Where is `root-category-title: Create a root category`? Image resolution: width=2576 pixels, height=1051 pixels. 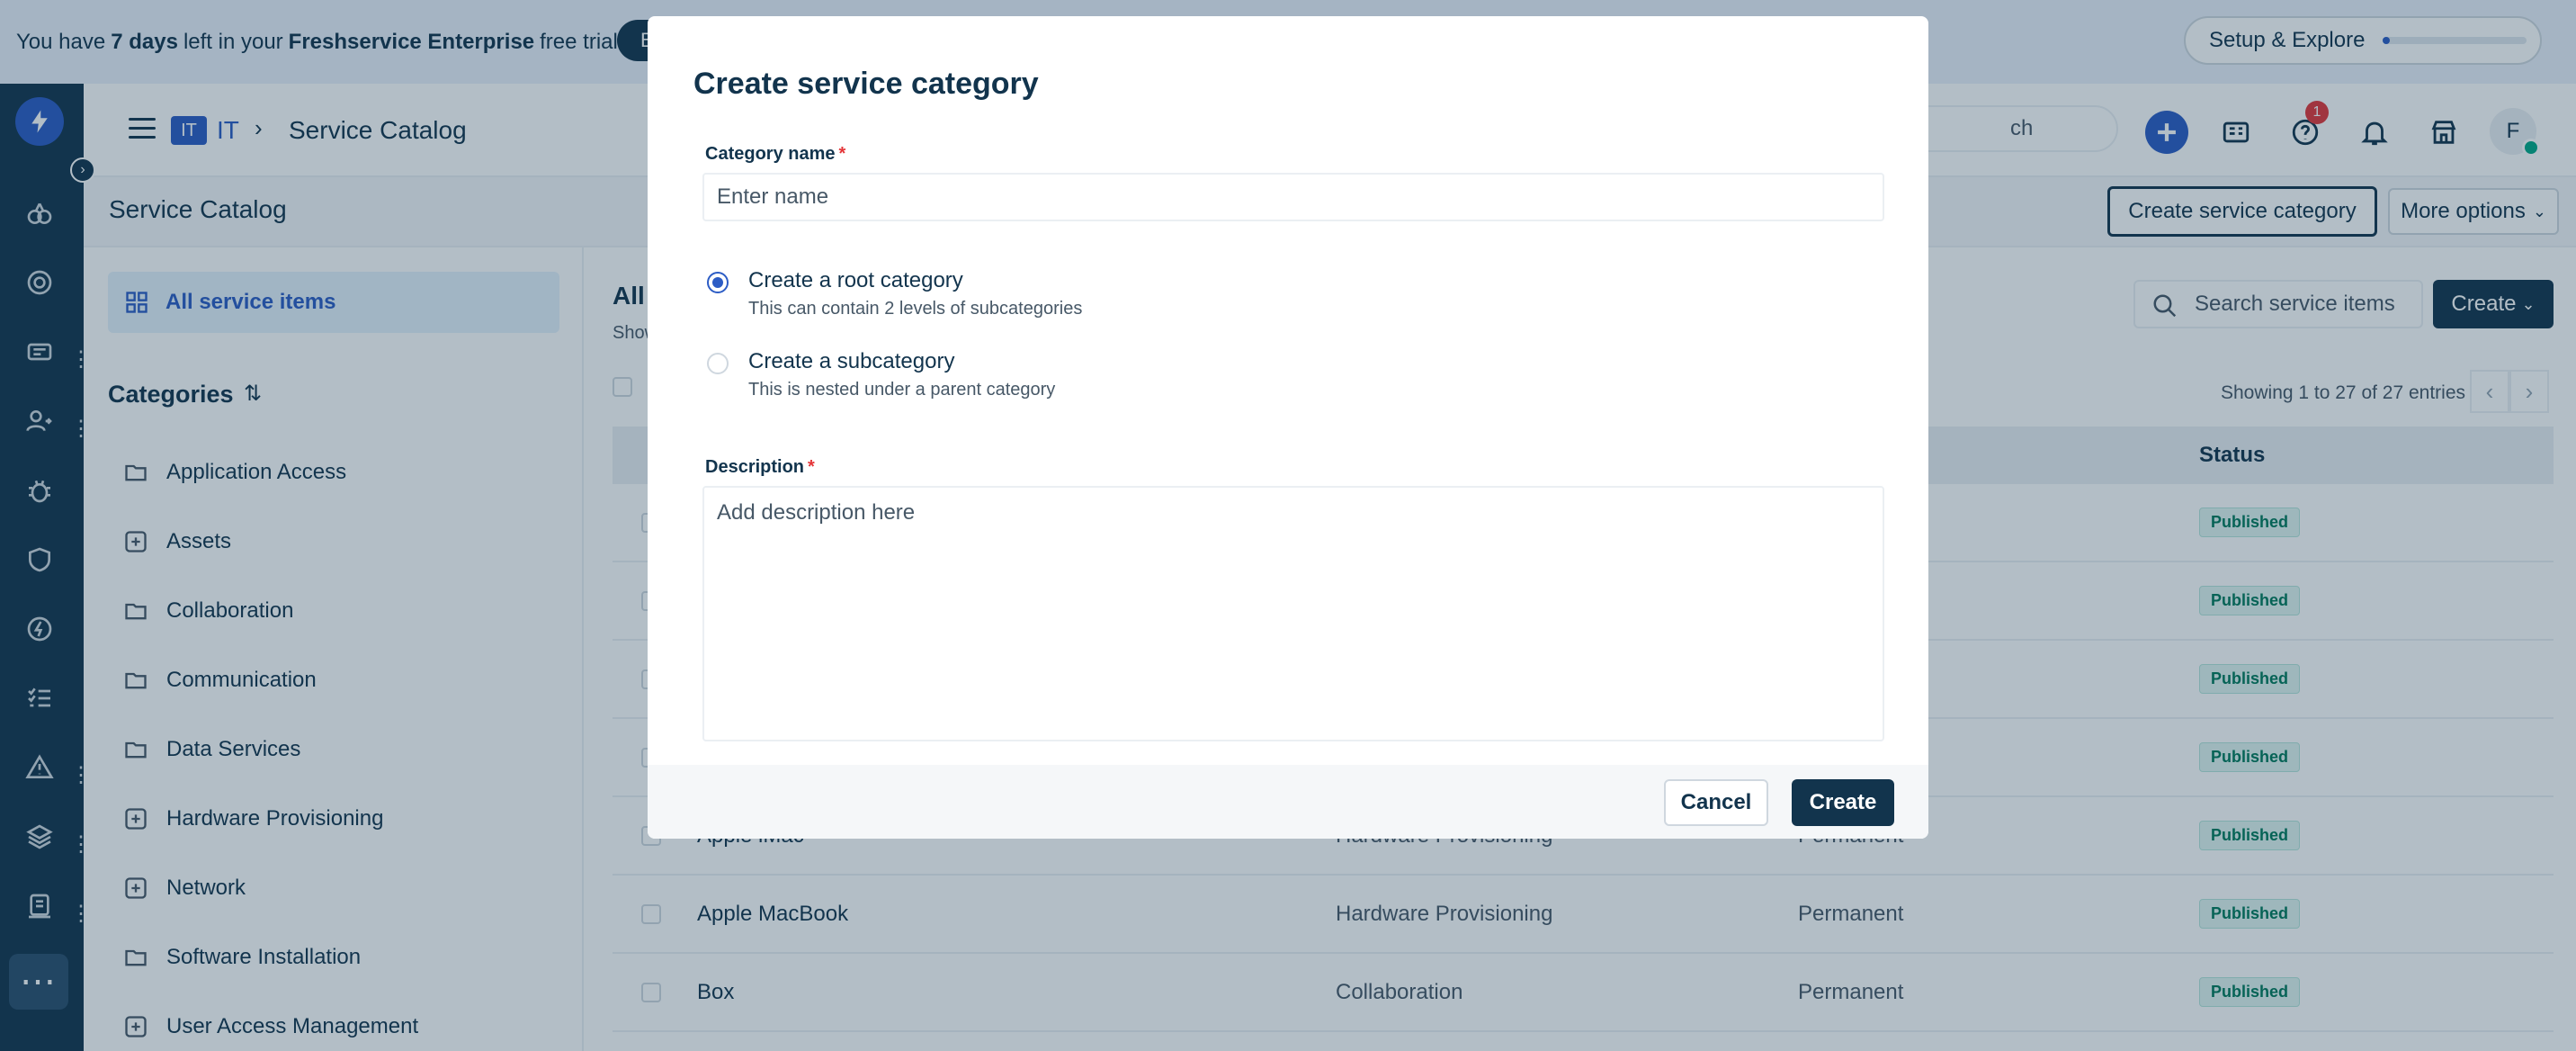 root-category-title: Create a root category is located at coordinates (855, 280).